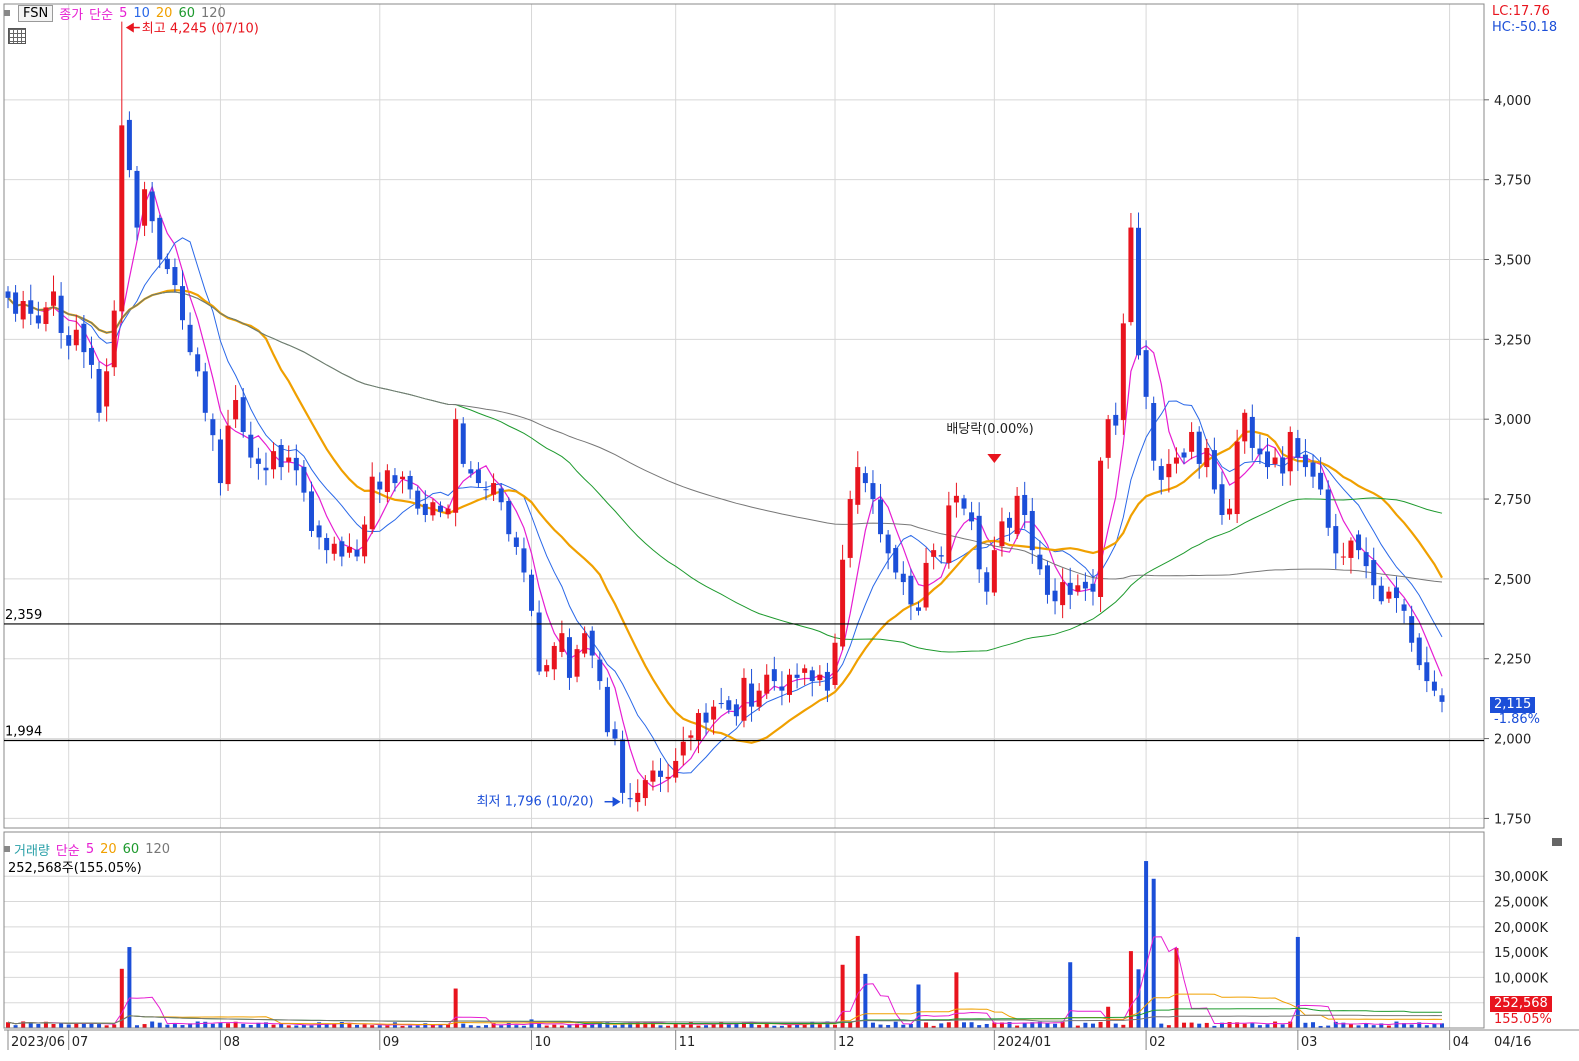 This screenshot has height=1061, width=1579. I want to click on symbol-box: FSN, so click(36, 13).